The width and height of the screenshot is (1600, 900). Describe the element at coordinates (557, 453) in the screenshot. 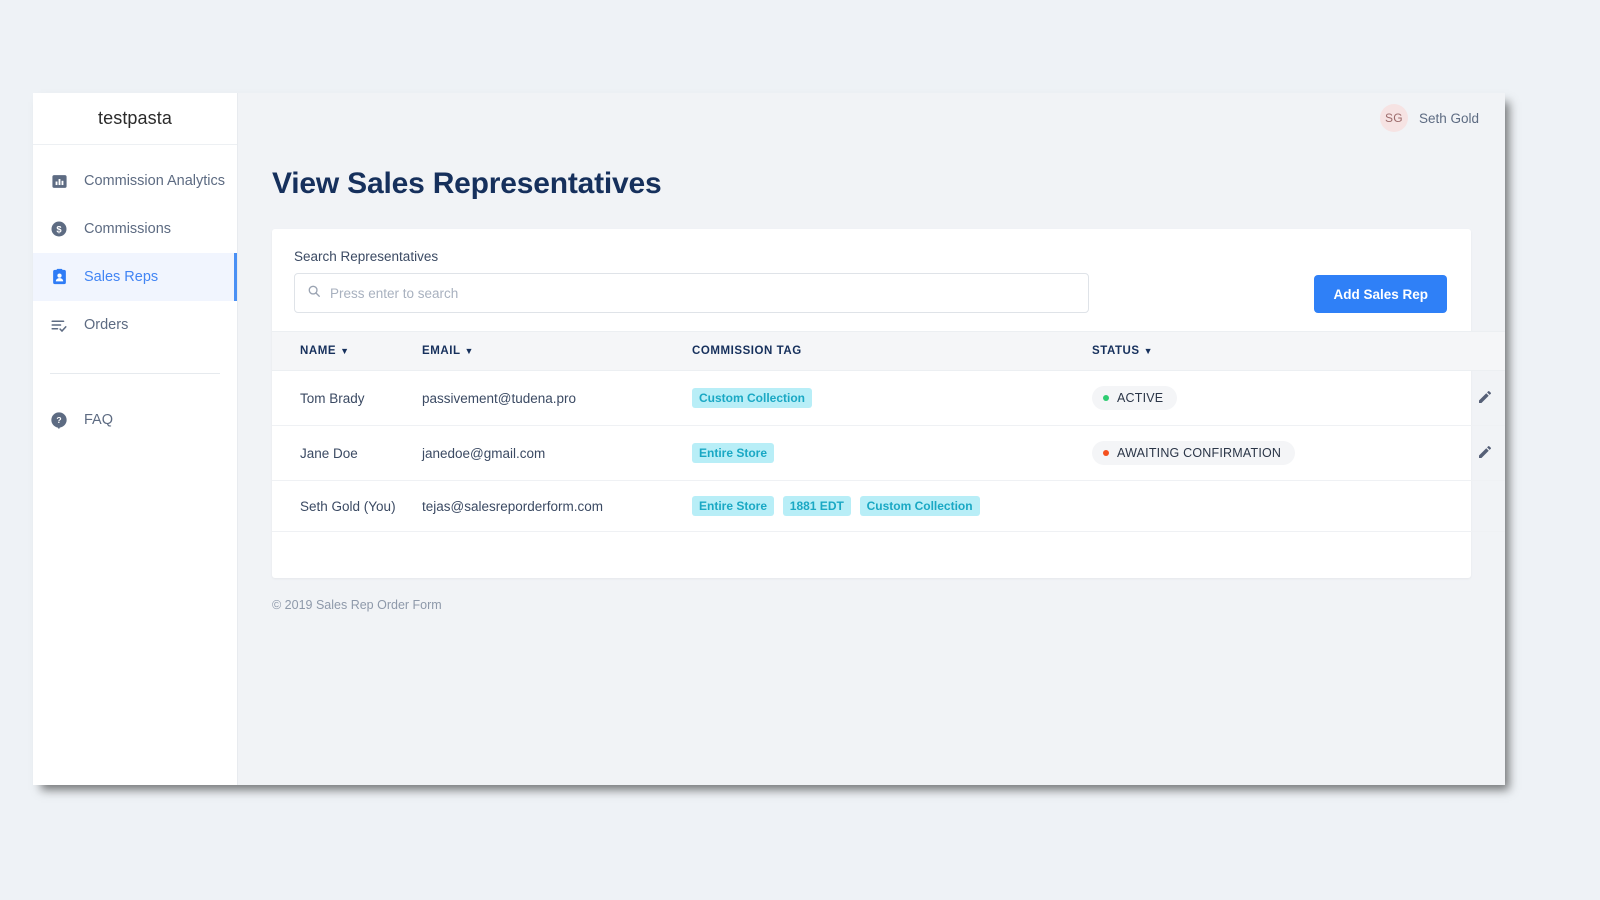

I see `cell-email: janedoe@gmail.com` at that location.